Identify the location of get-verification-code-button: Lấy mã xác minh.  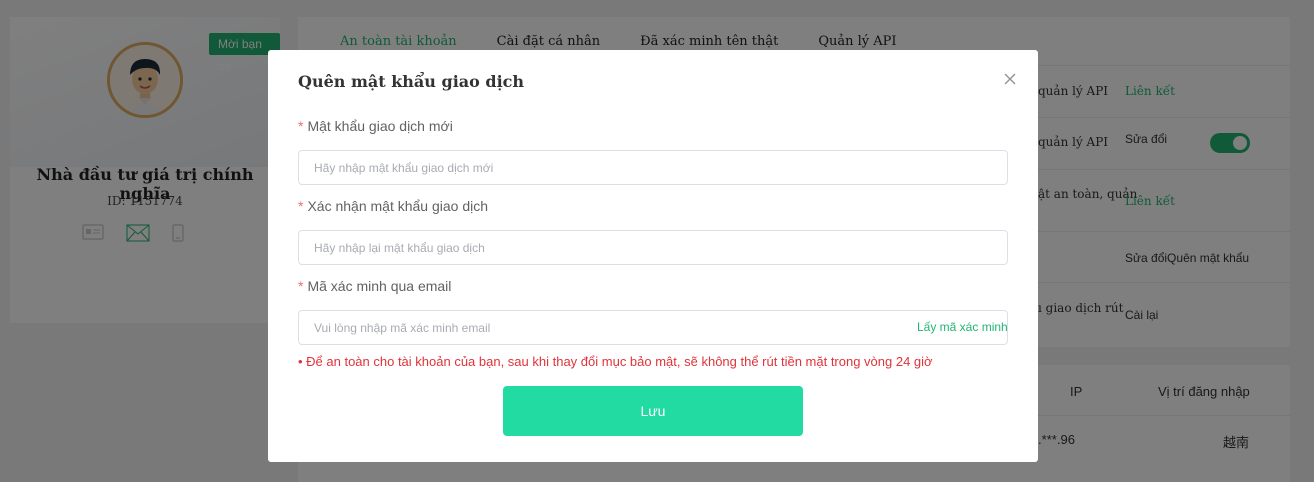
(962, 327).